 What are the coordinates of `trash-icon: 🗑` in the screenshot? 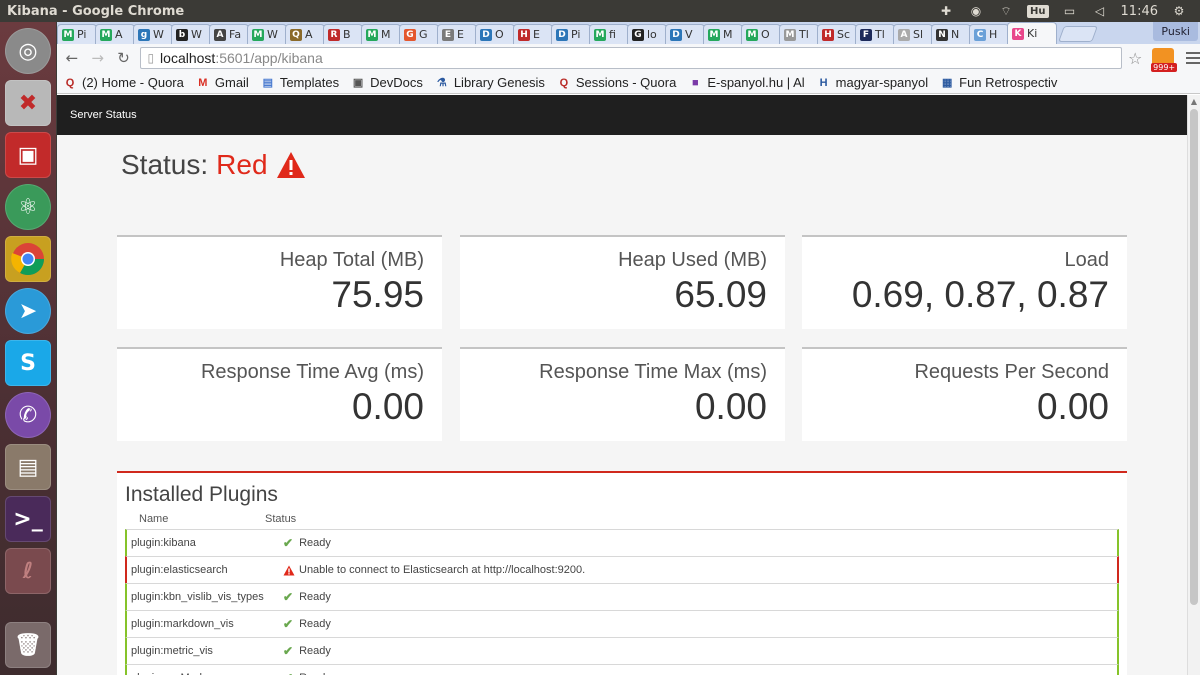 It's located at (28, 645).